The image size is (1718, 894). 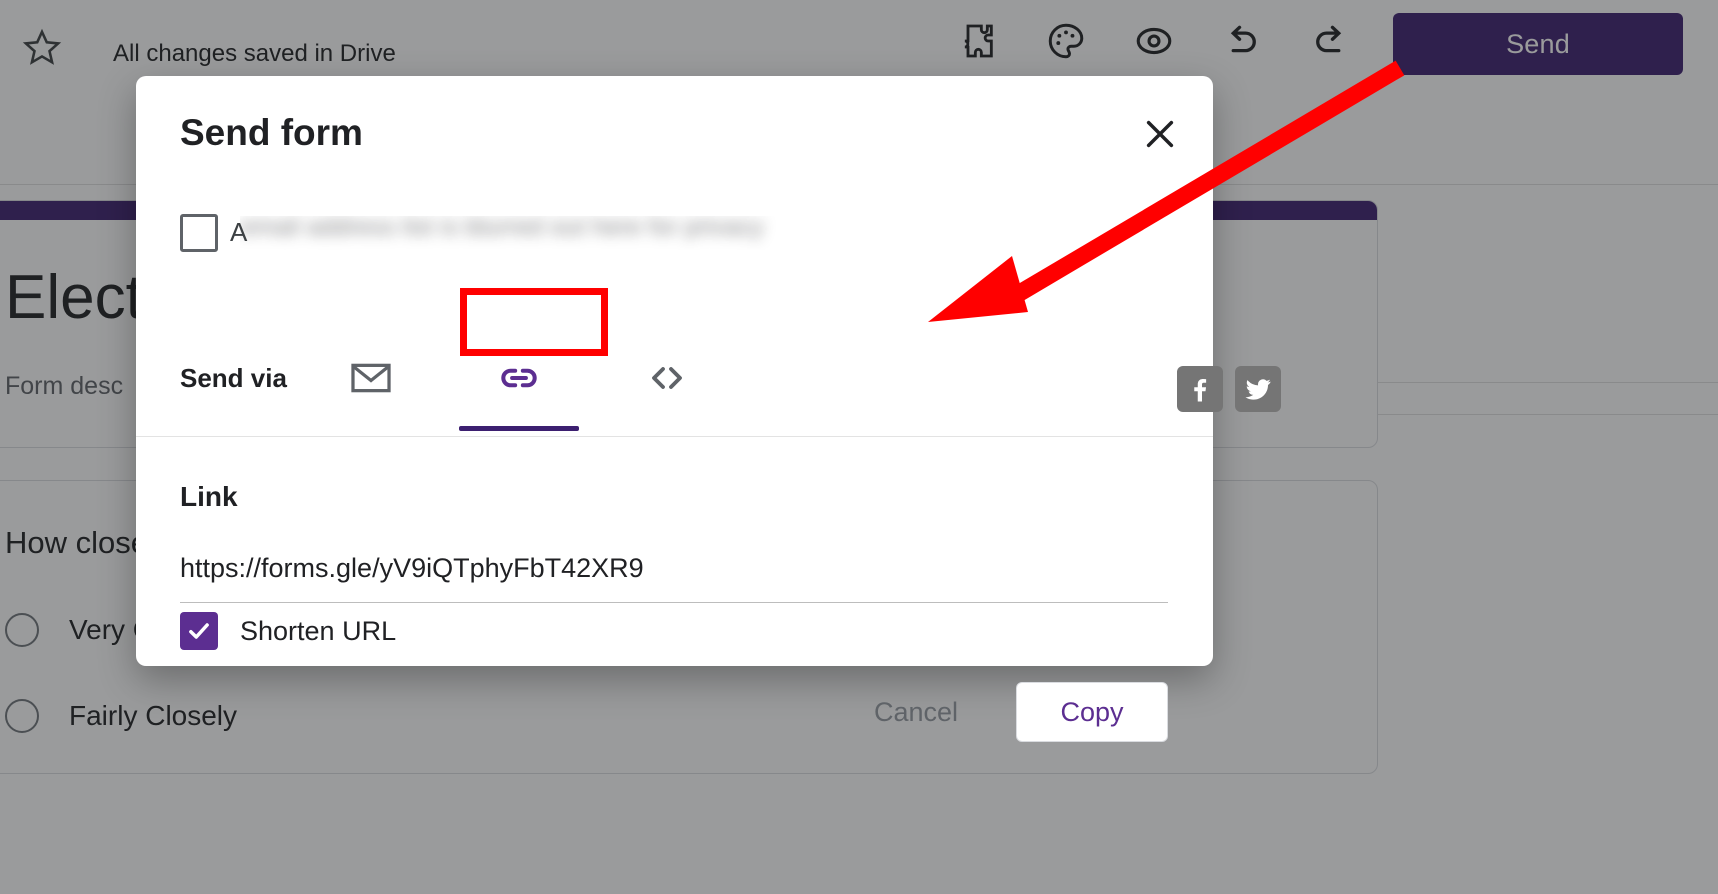 I want to click on dialog-actions: Cancel Copy, so click(x=674, y=712).